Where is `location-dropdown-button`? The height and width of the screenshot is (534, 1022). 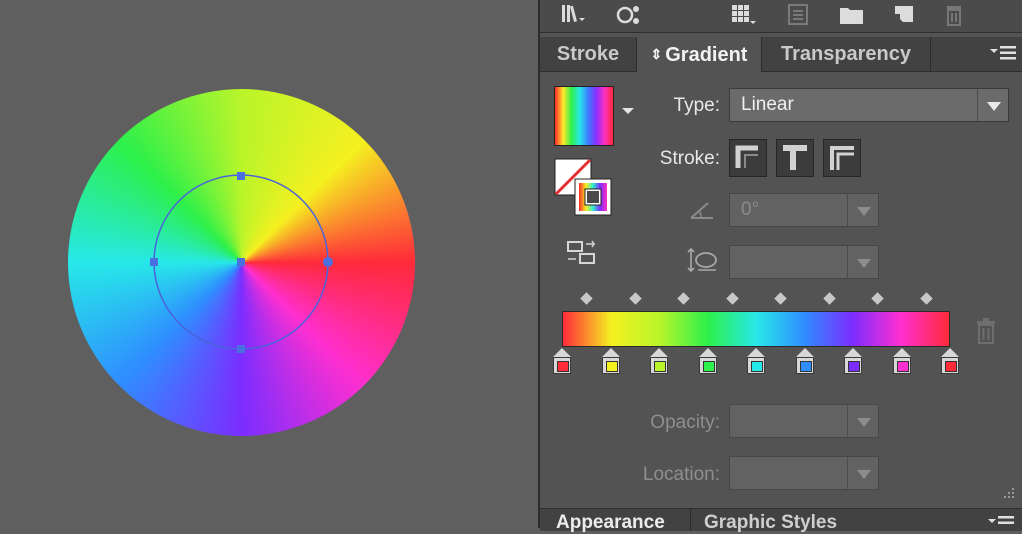 location-dropdown-button is located at coordinates (862, 473).